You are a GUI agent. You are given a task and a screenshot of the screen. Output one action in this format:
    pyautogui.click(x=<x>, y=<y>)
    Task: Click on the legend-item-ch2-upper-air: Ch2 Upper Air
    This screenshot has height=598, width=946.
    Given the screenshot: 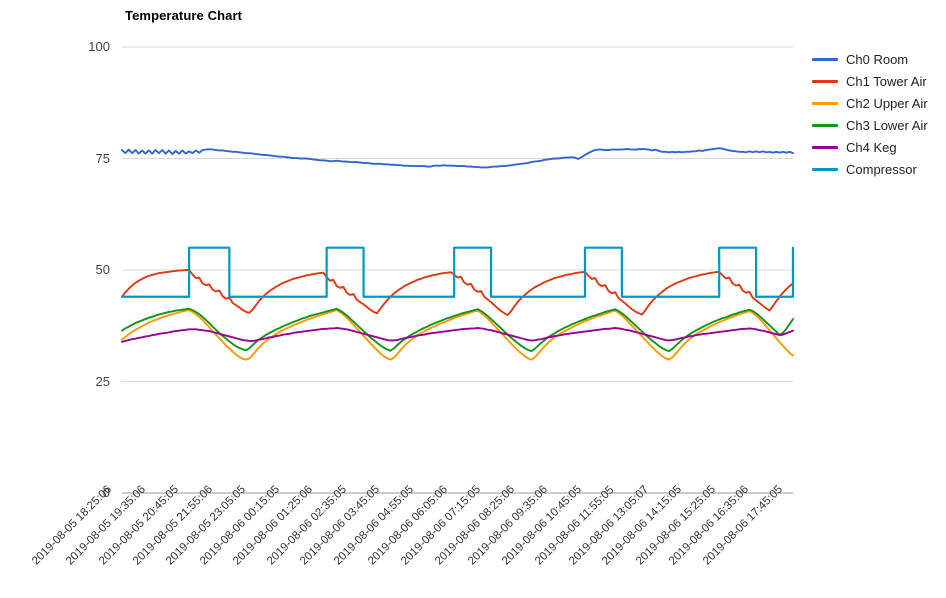 What is the action you would take?
    pyautogui.click(x=870, y=103)
    